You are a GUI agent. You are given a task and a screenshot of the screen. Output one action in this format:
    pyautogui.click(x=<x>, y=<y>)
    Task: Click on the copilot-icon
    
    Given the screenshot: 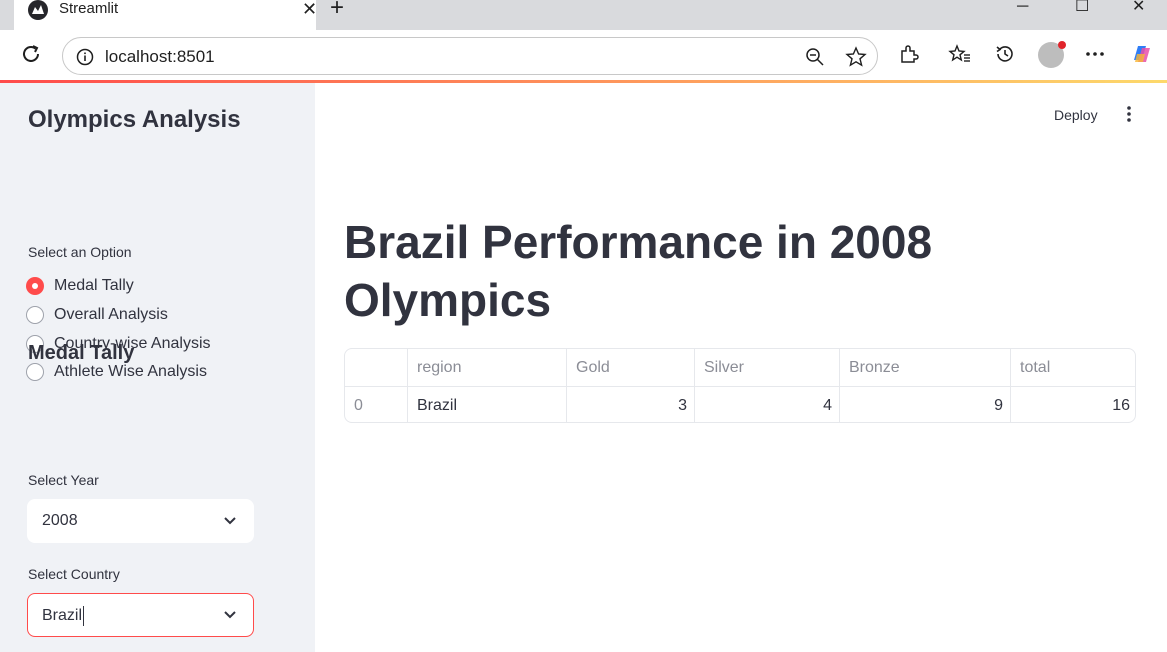 What is the action you would take?
    pyautogui.click(x=1142, y=54)
    